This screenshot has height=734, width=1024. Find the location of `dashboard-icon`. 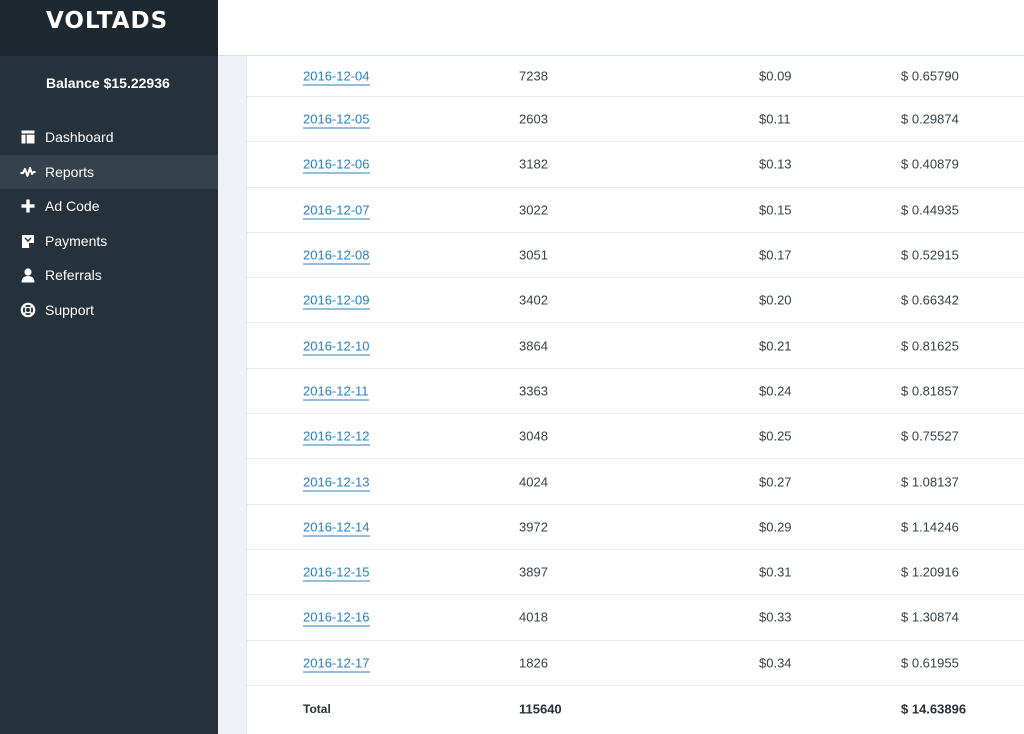

dashboard-icon is located at coordinates (28, 137).